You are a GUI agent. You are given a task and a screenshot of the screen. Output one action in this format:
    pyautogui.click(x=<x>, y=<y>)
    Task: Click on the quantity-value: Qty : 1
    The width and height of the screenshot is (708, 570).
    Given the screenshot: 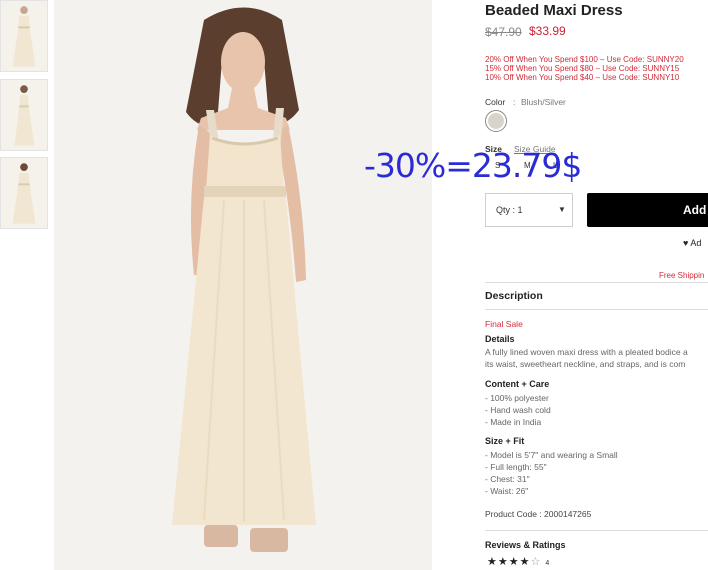 What is the action you would take?
    pyautogui.click(x=509, y=210)
    